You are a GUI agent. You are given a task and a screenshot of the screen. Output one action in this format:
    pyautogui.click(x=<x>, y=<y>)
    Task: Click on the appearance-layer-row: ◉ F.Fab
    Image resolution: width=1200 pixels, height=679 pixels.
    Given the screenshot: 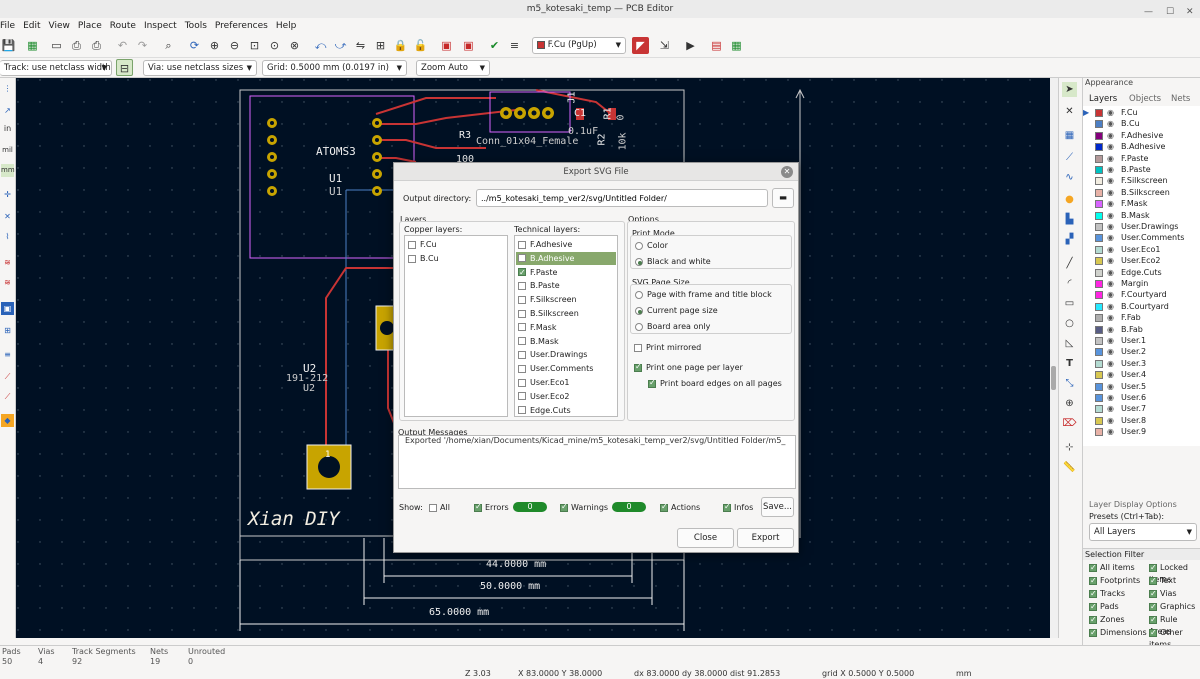 What is the action you would take?
    pyautogui.click(x=1139, y=317)
    